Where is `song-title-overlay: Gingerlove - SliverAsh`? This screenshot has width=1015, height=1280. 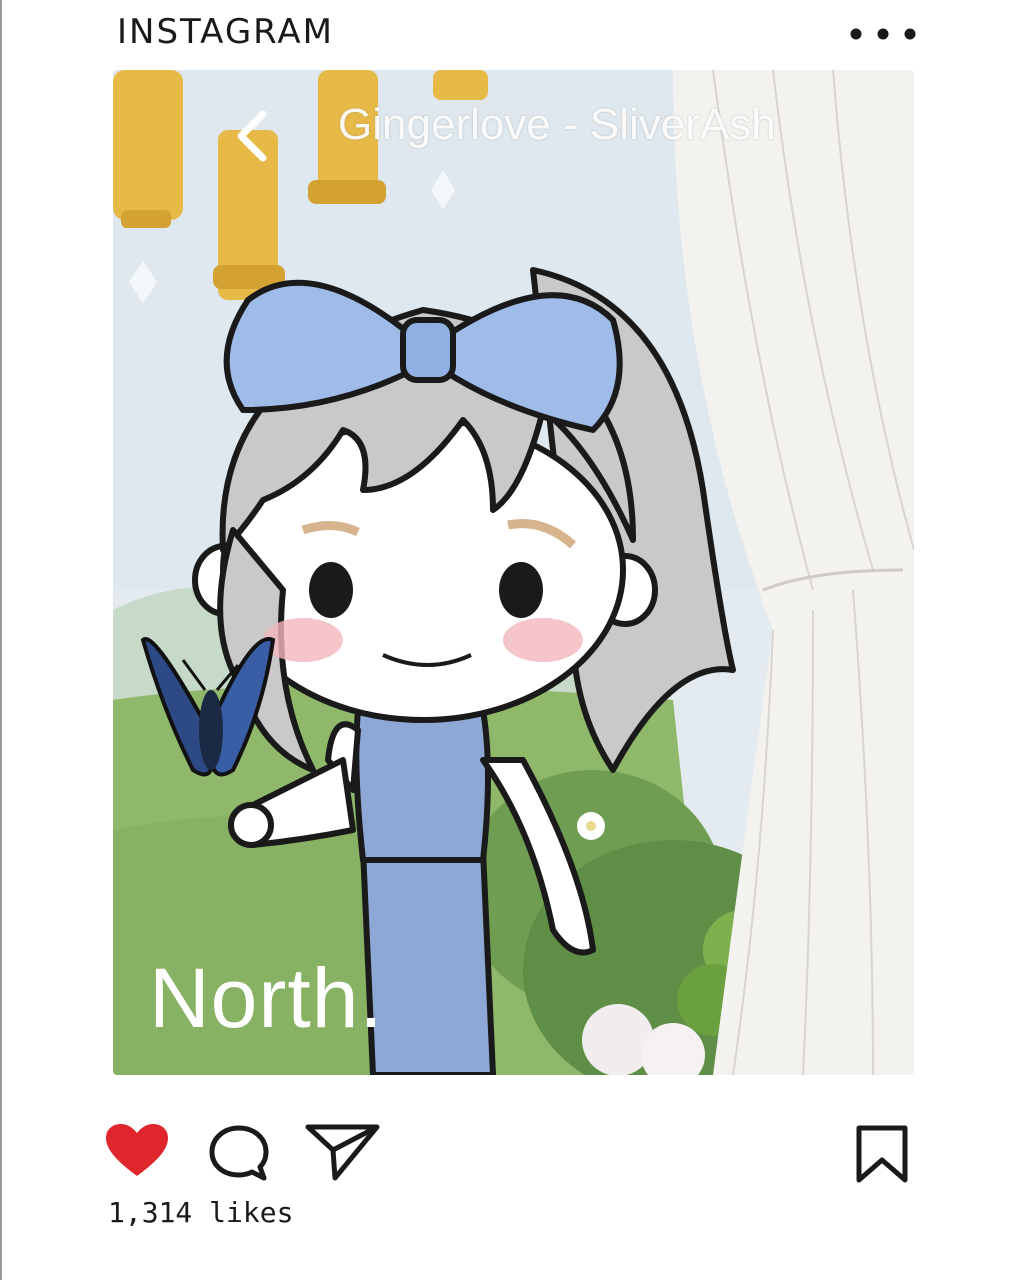
song-title-overlay: Gingerlove - SliverAsh is located at coordinates (557, 124).